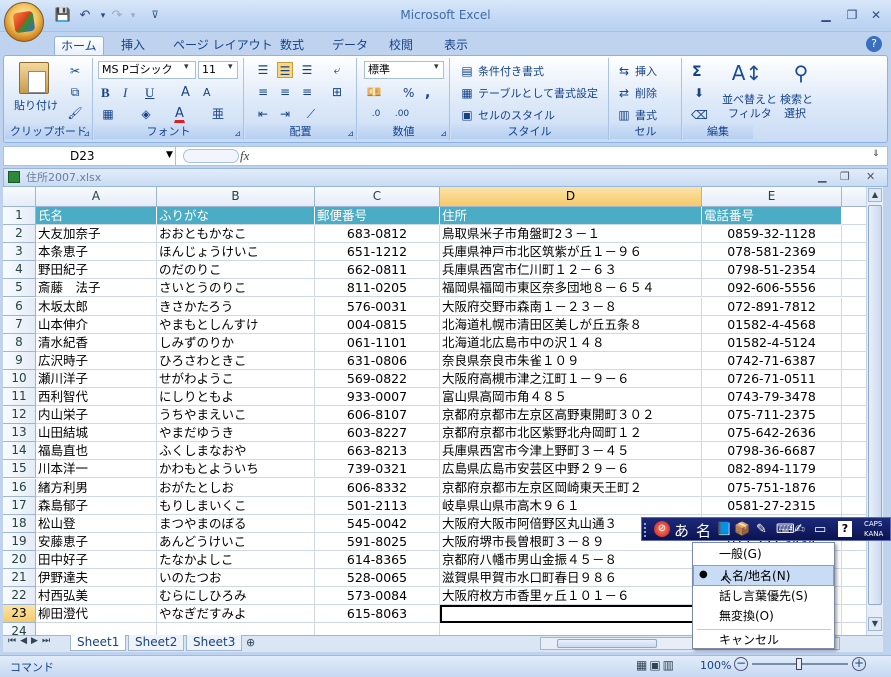 This screenshot has width=891, height=677. What do you see at coordinates (772, 343) in the screenshot?
I see `table-cell: 01582-4-5124` at bounding box center [772, 343].